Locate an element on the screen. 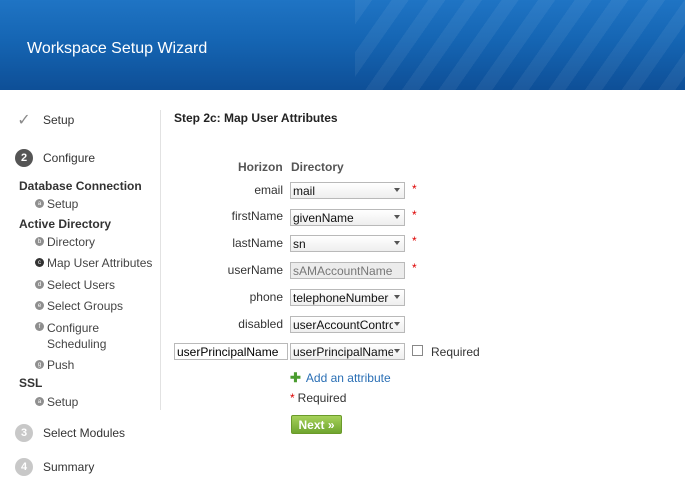  bullet-icon: f is located at coordinates (39, 326).